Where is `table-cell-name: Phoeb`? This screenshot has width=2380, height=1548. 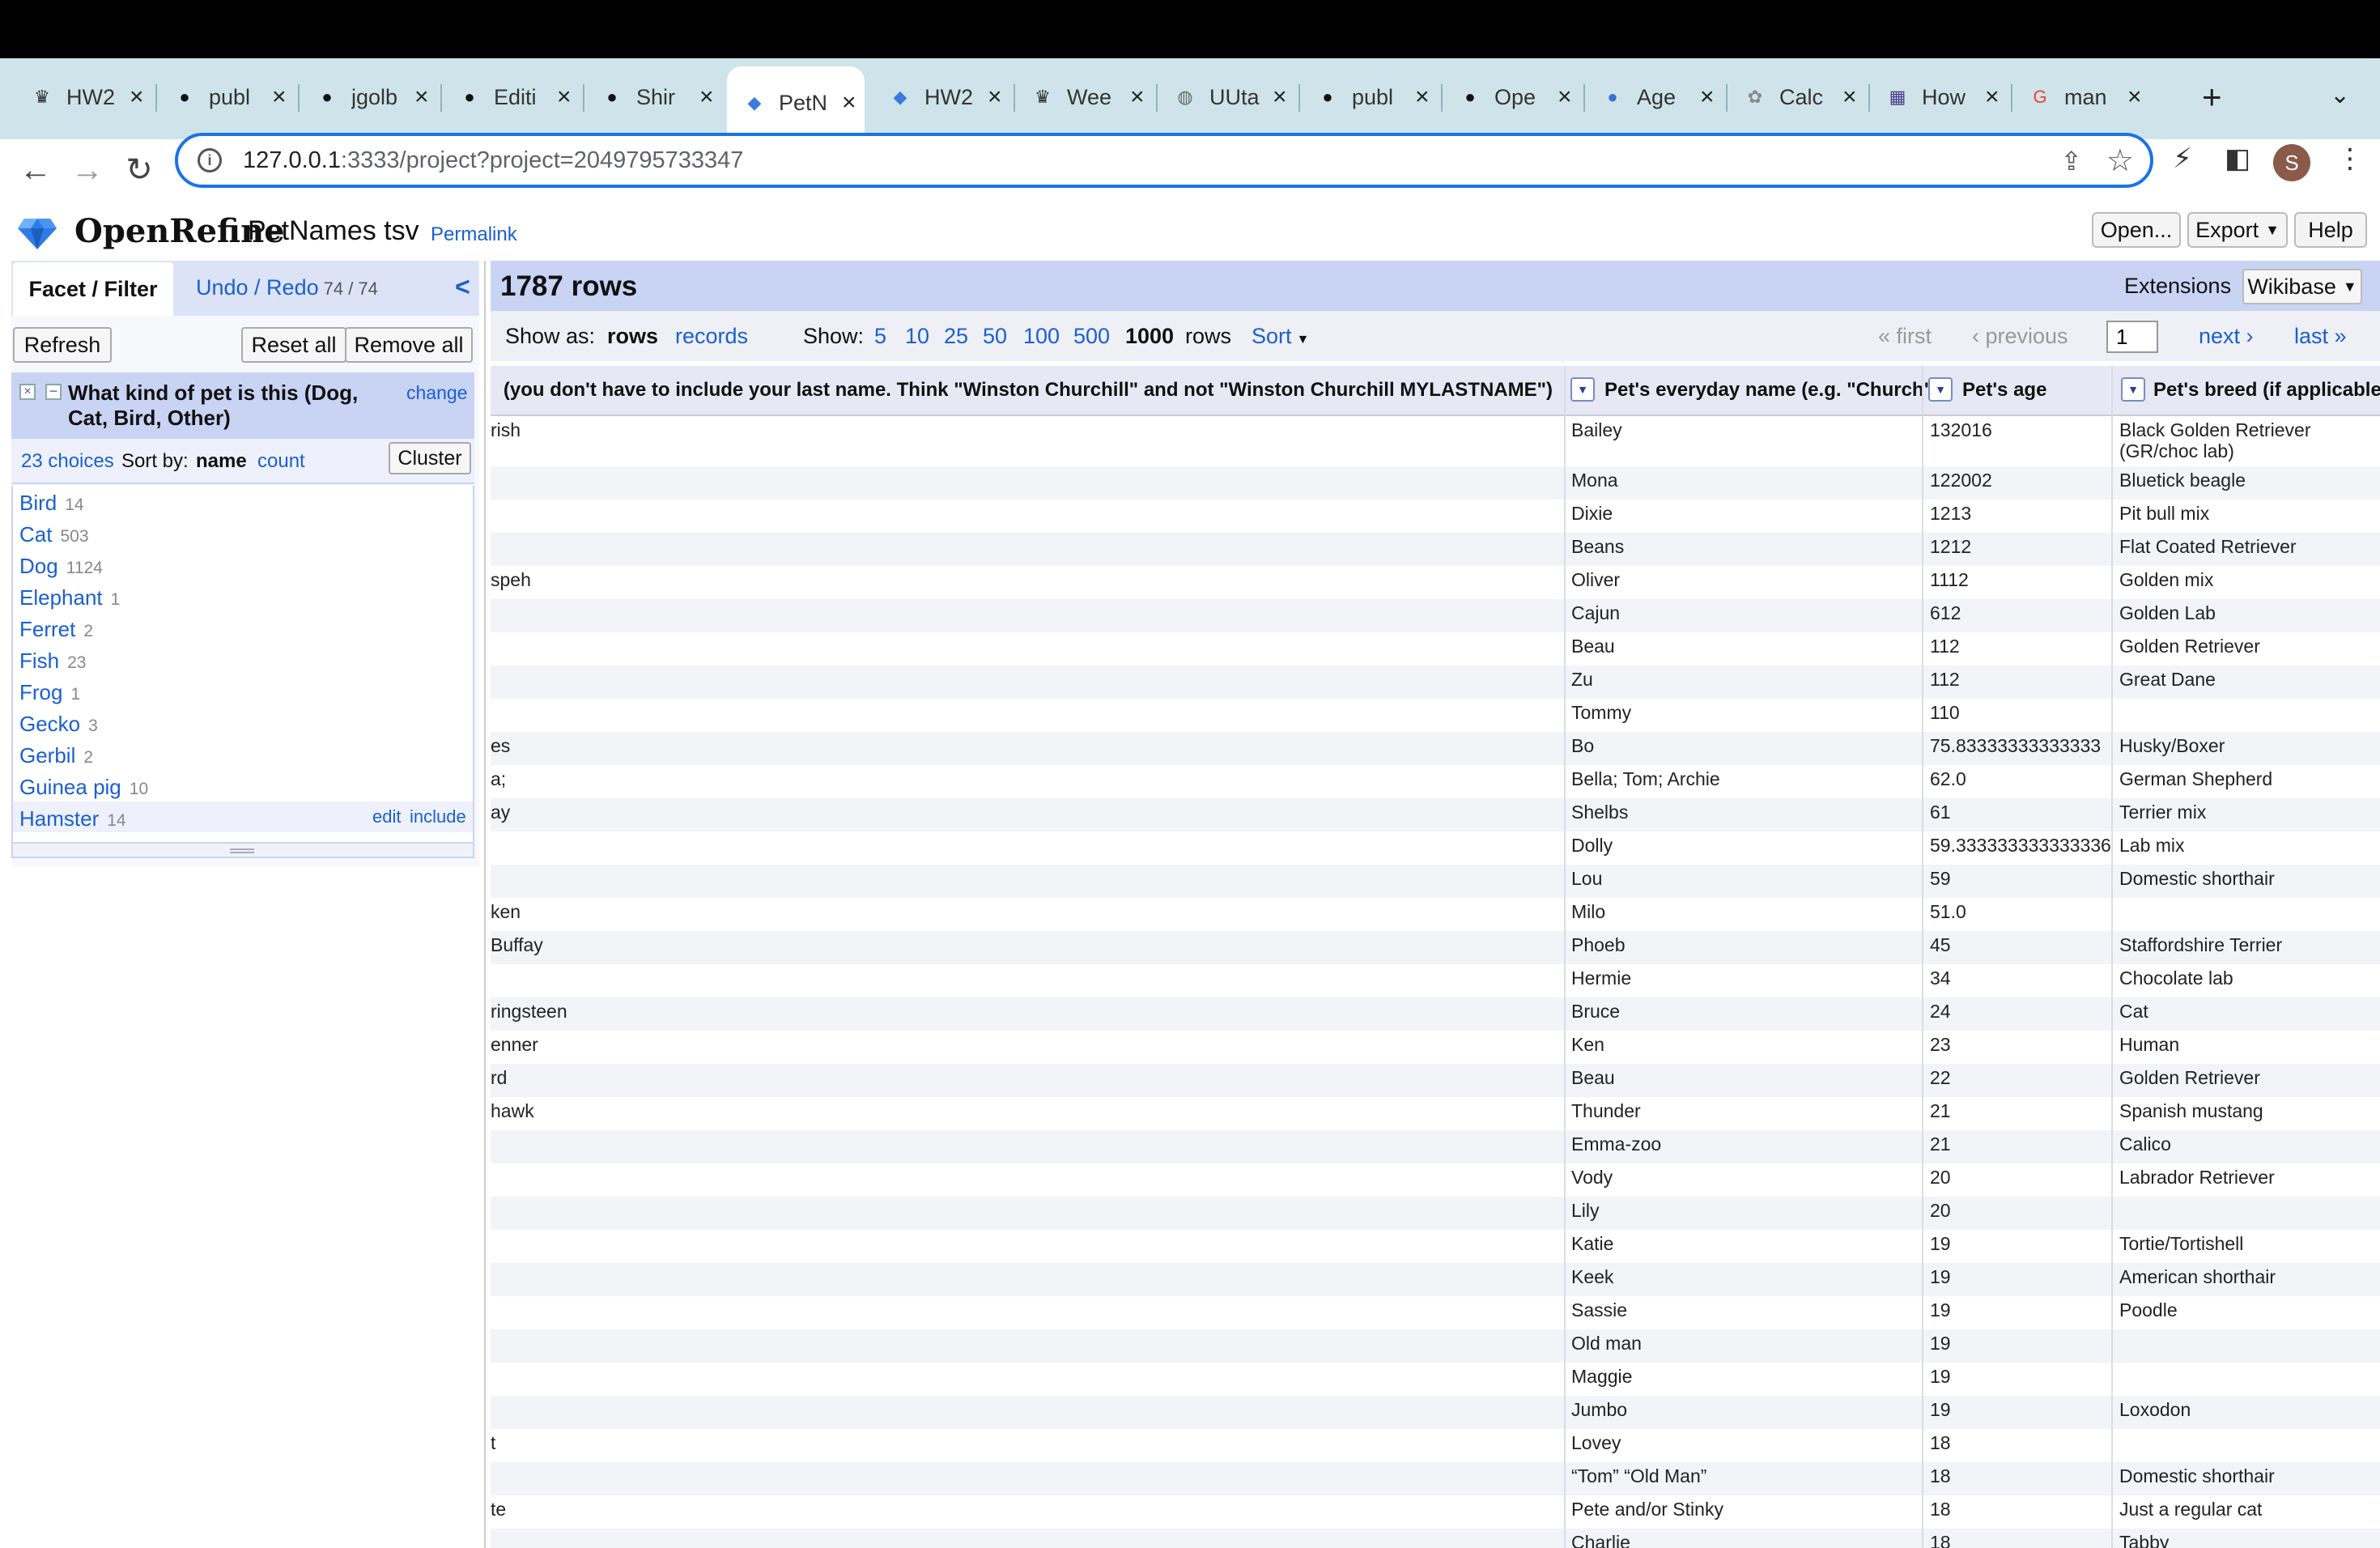 table-cell-name: Phoeb is located at coordinates (1599, 945).